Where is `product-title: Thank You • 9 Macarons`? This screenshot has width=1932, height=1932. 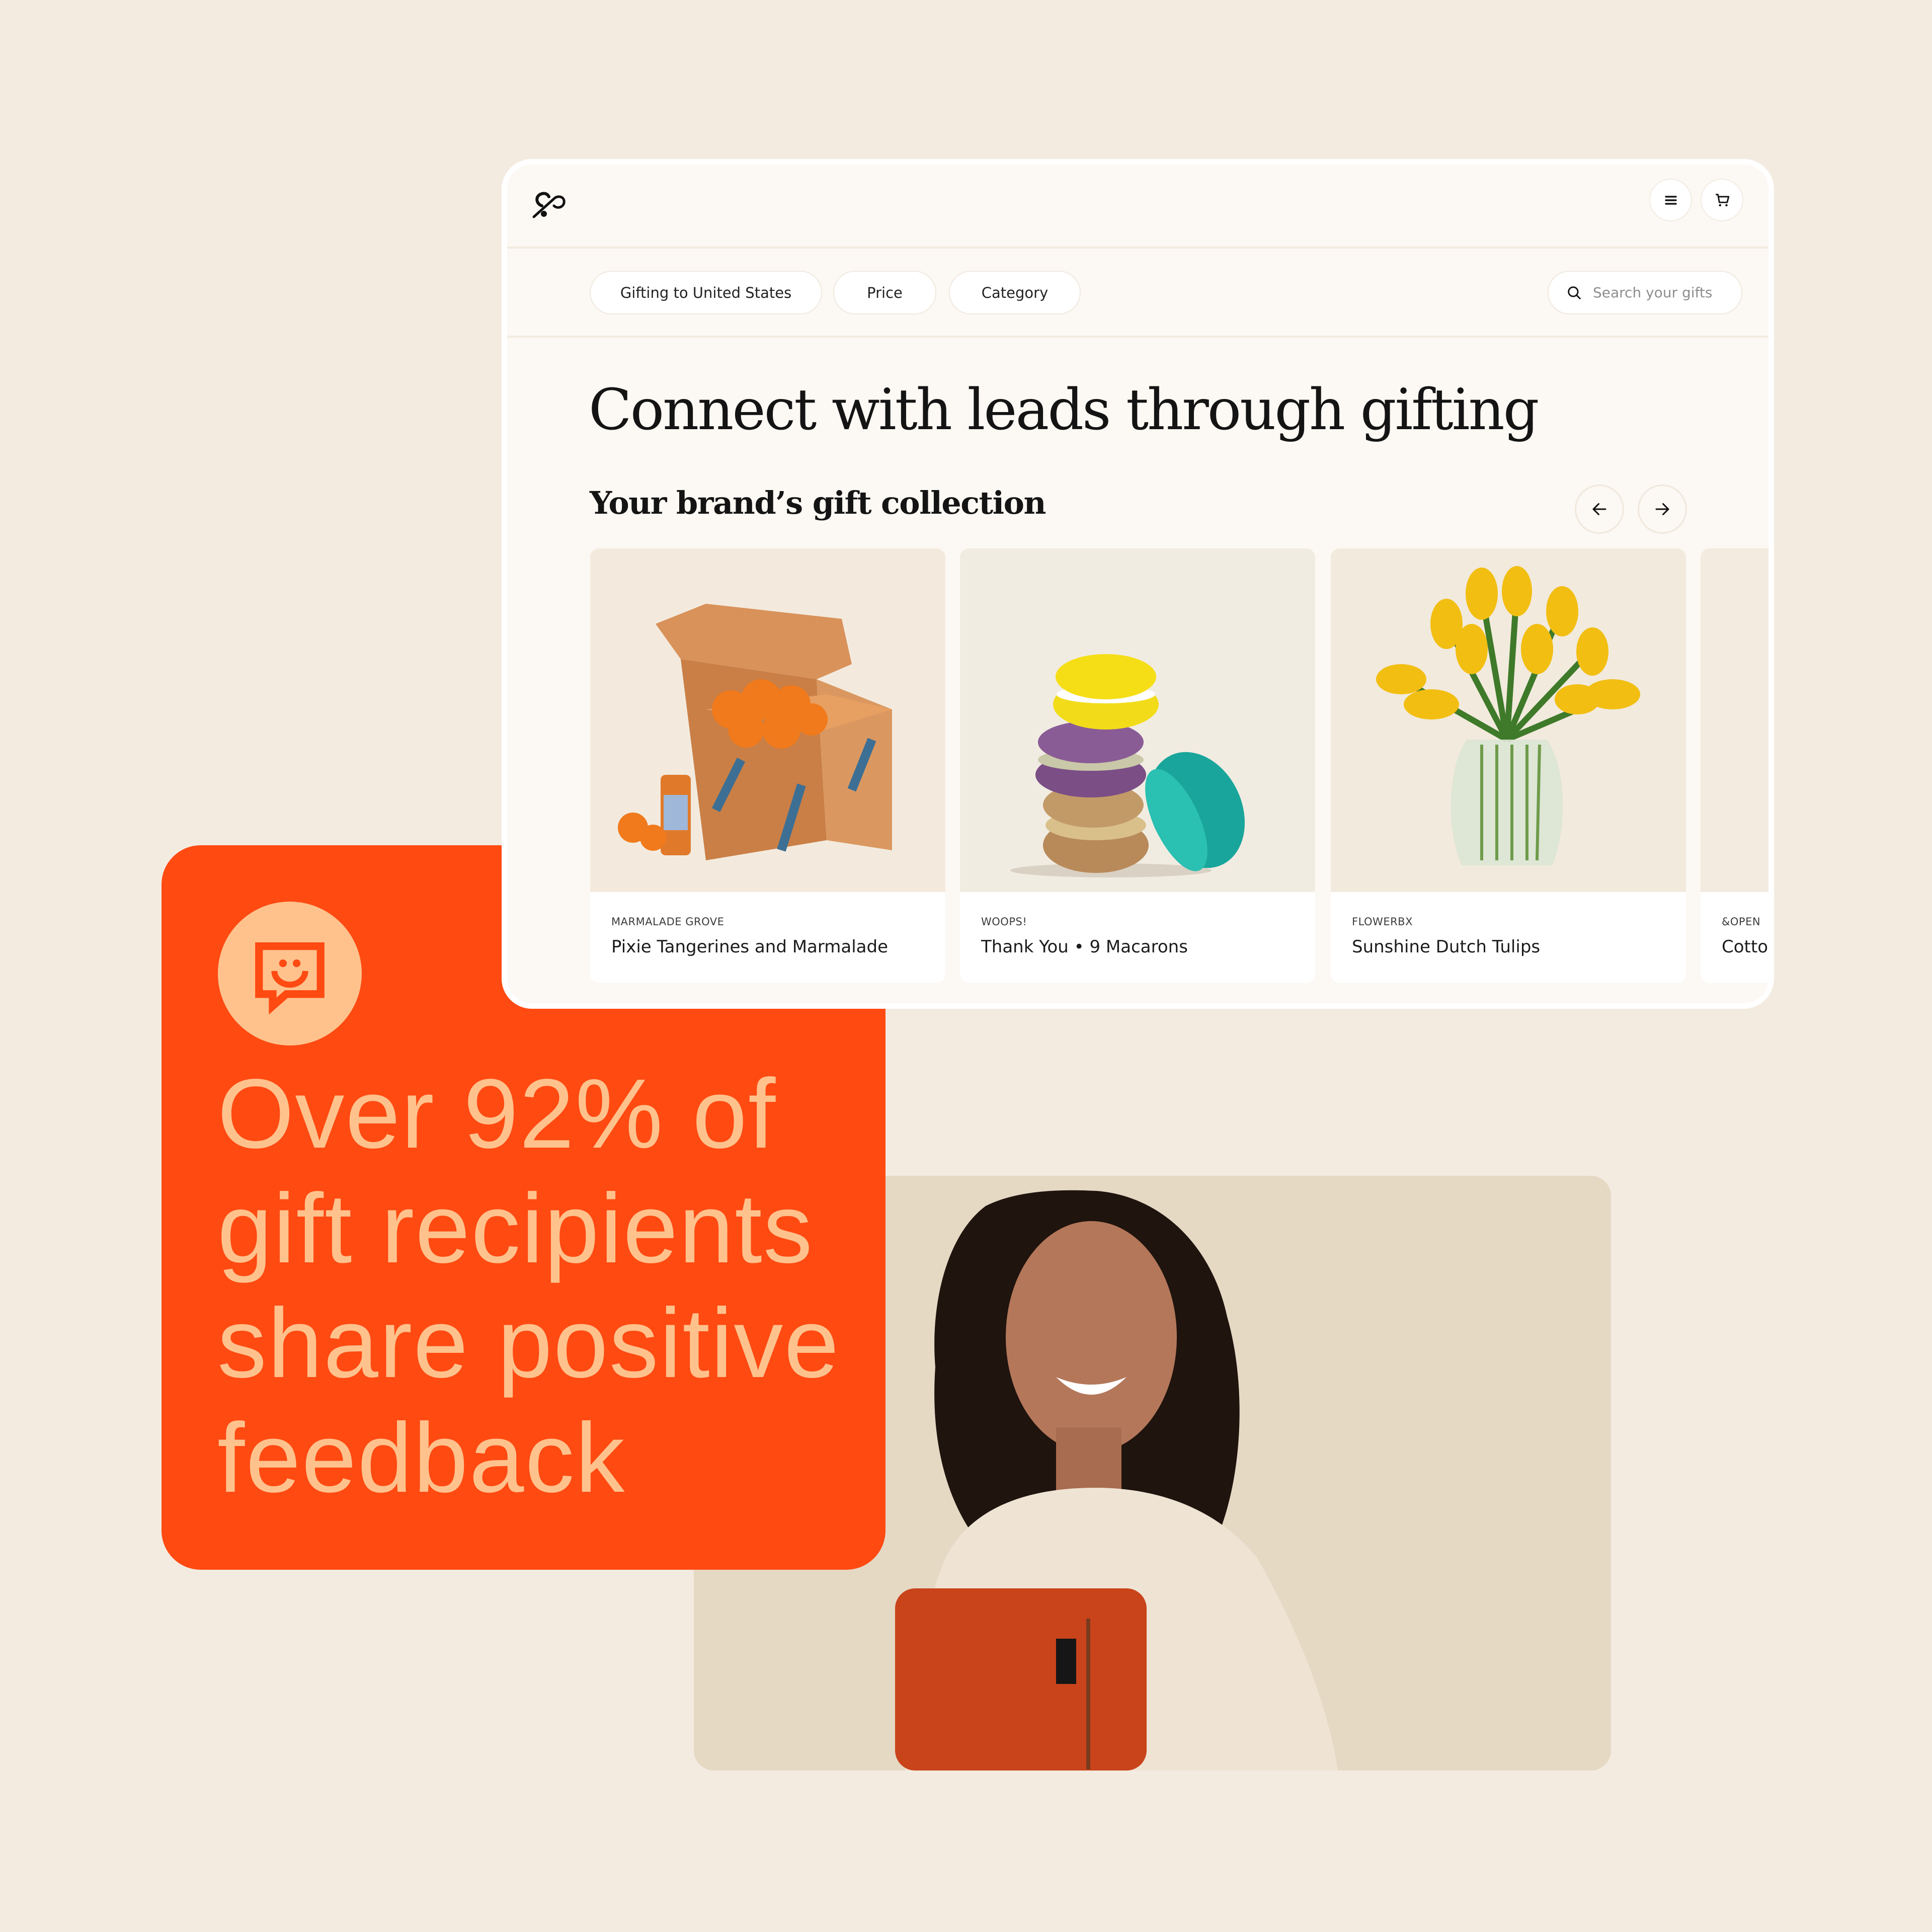 product-title: Thank You • 9 Macarons is located at coordinates (1084, 947).